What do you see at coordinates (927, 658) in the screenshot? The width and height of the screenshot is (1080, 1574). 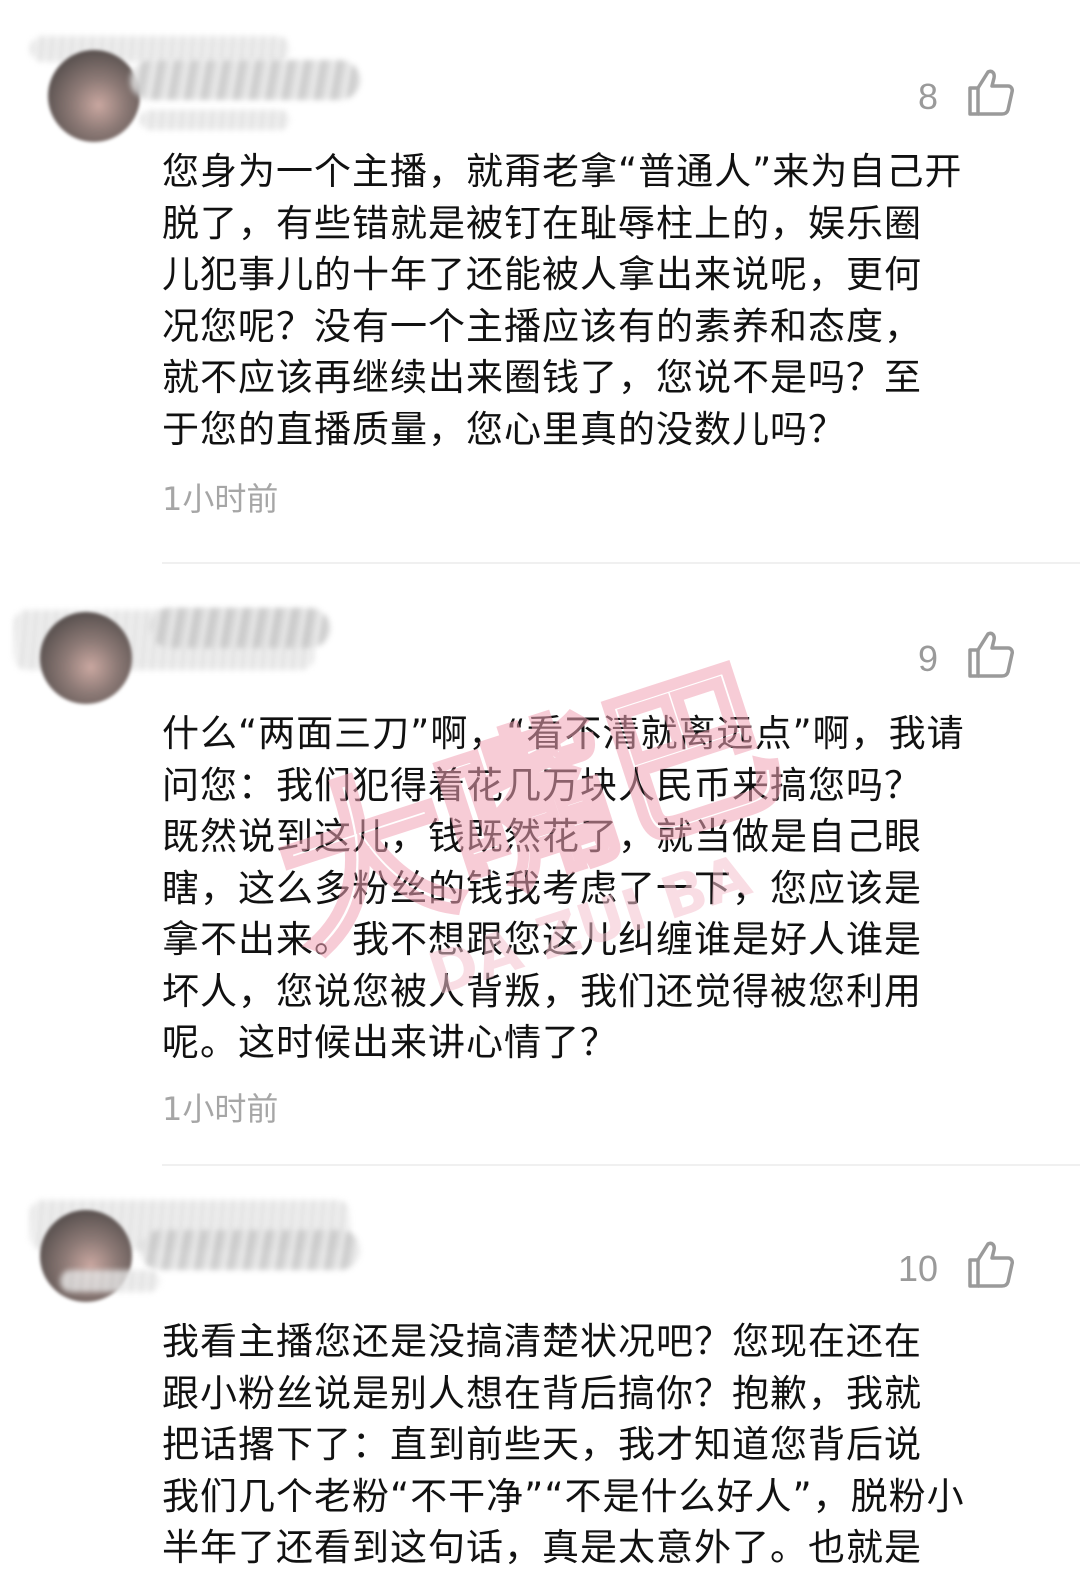 I see `like-count: 9` at bounding box center [927, 658].